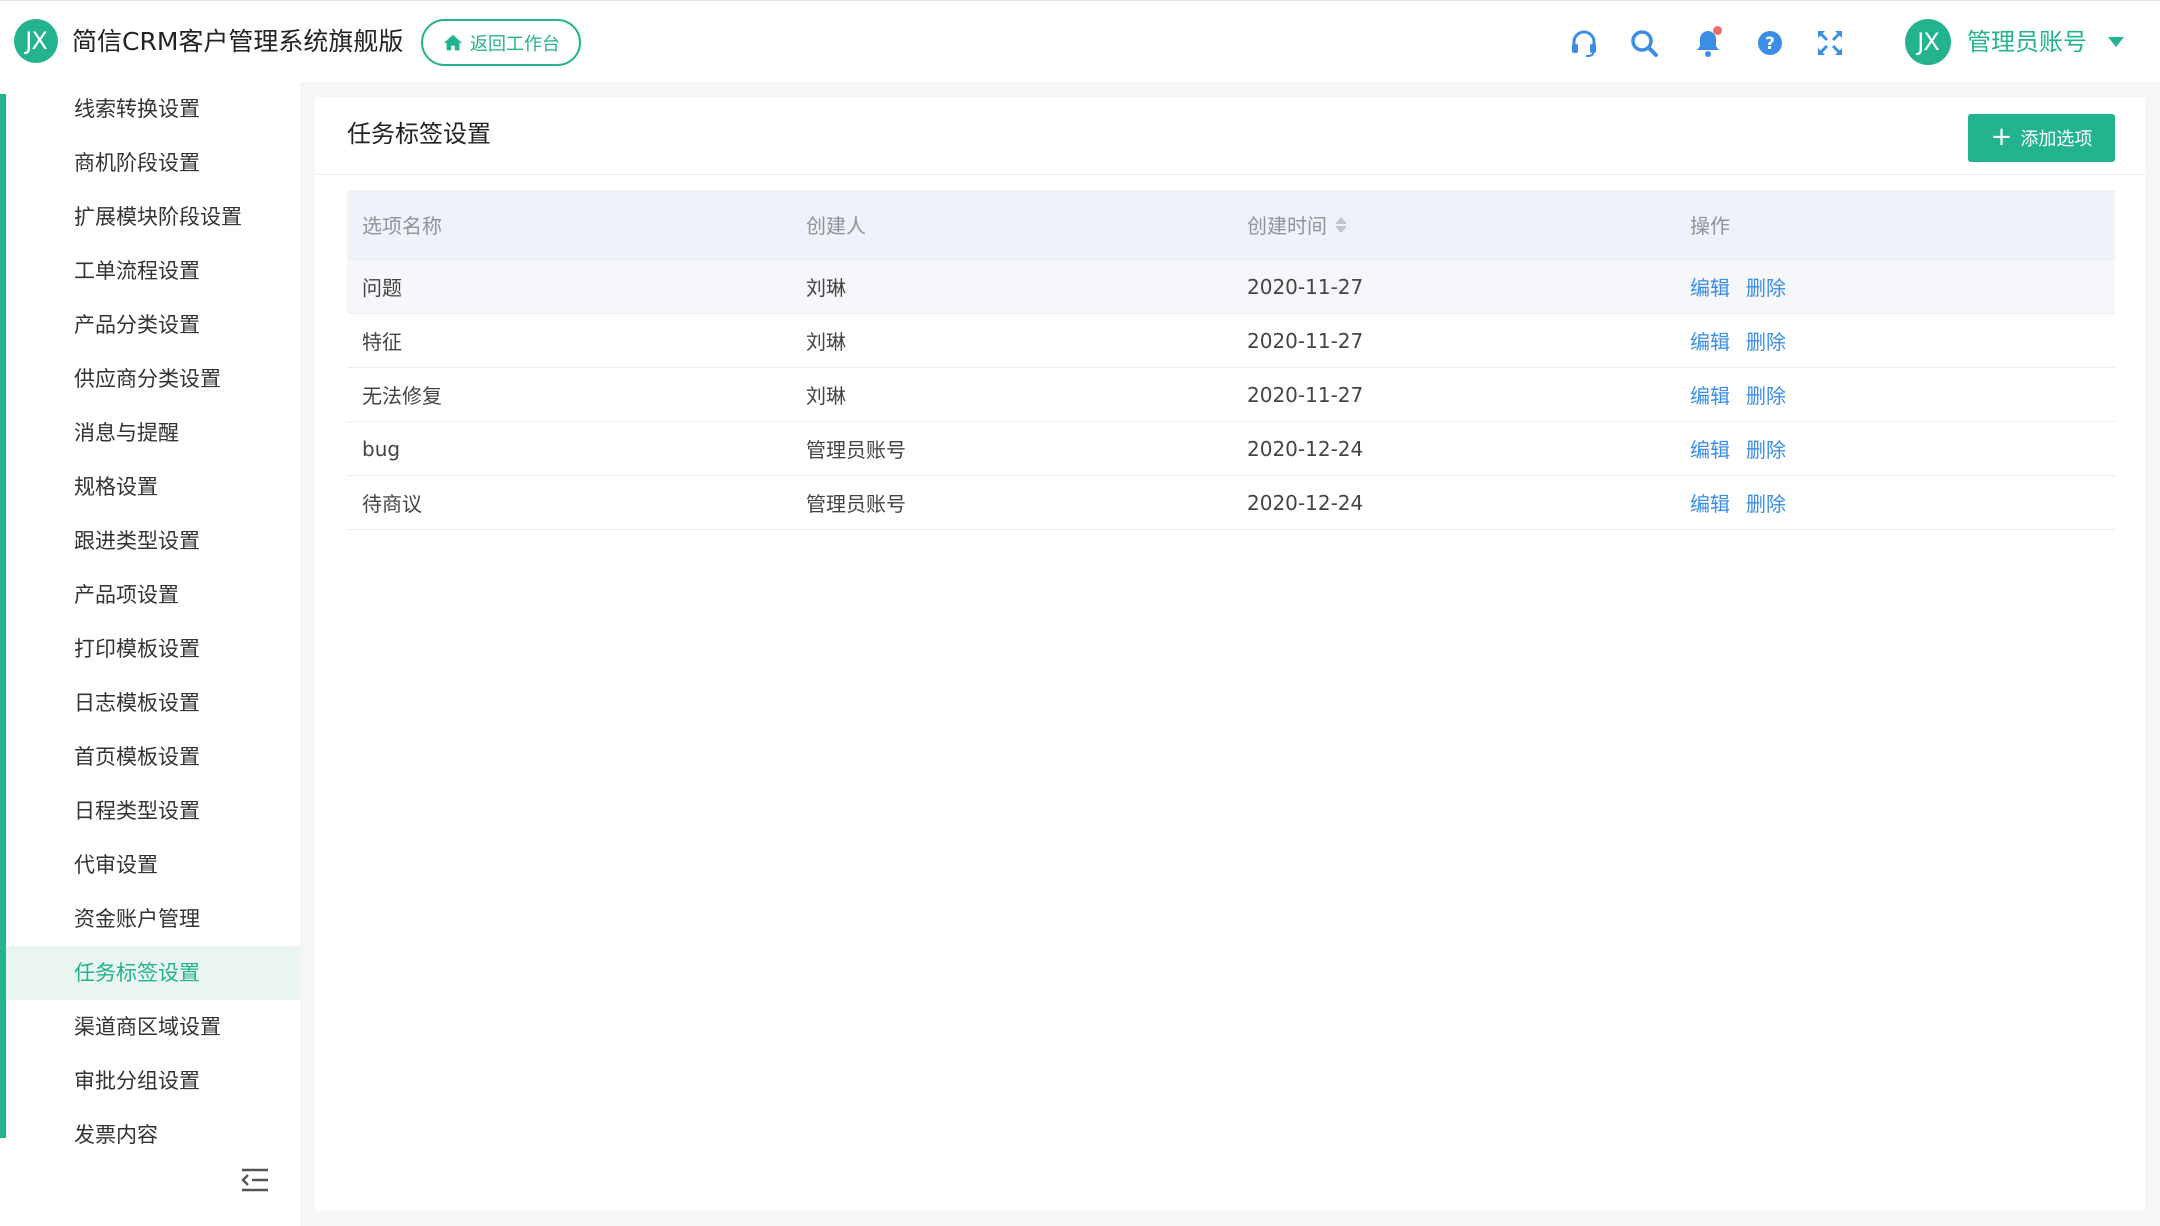 Image resolution: width=2160 pixels, height=1226 pixels. I want to click on sidebar-item: 任务标签设置, so click(153, 973).